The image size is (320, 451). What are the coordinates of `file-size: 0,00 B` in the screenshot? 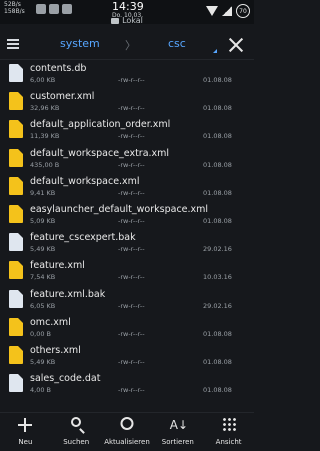 It's located at (40, 333).